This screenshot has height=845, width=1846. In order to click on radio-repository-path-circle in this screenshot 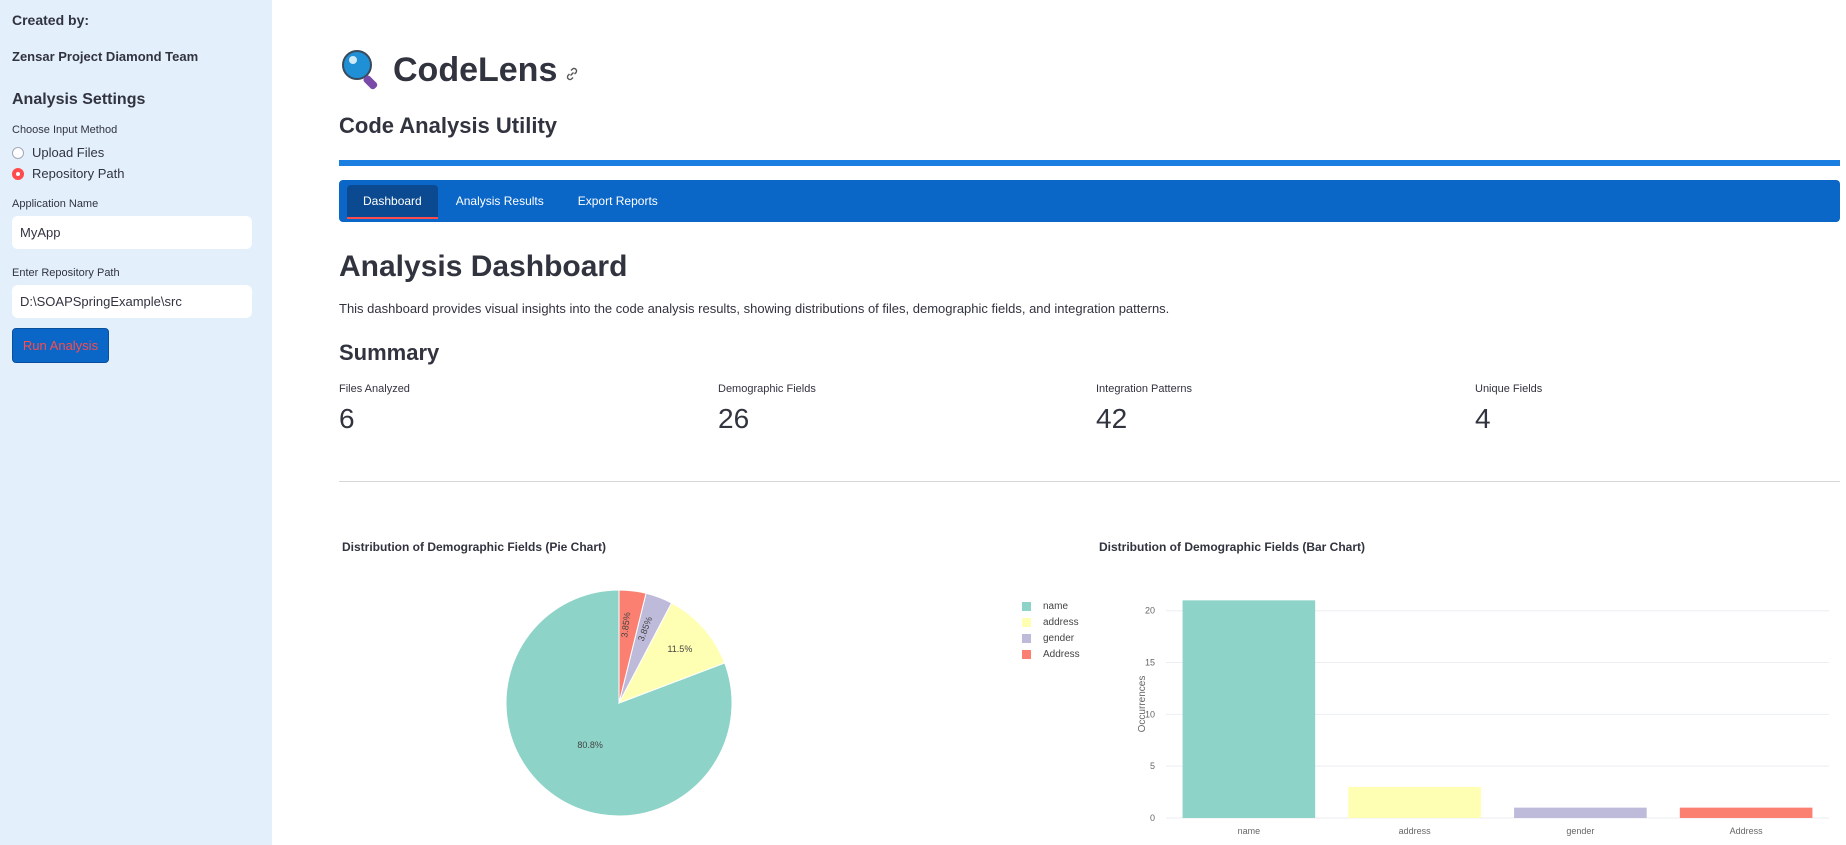, I will do `click(18, 173)`.